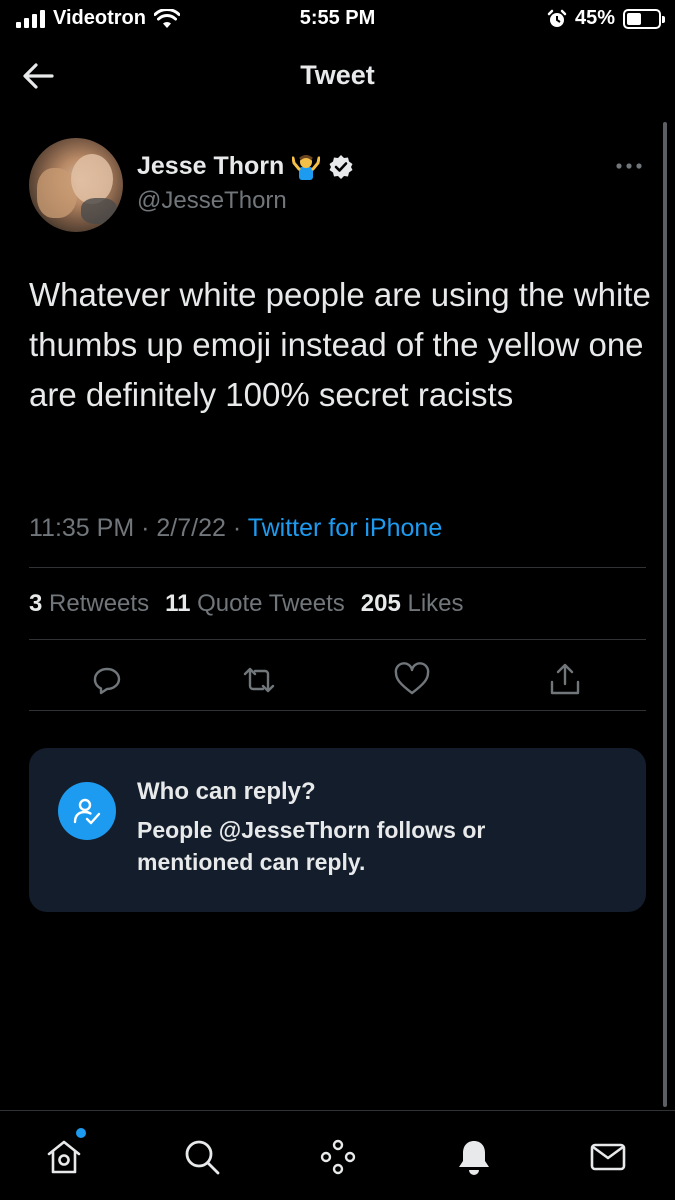 The image size is (675, 1200). What do you see at coordinates (107, 680) in the screenshot?
I see `reply-icon` at bounding box center [107, 680].